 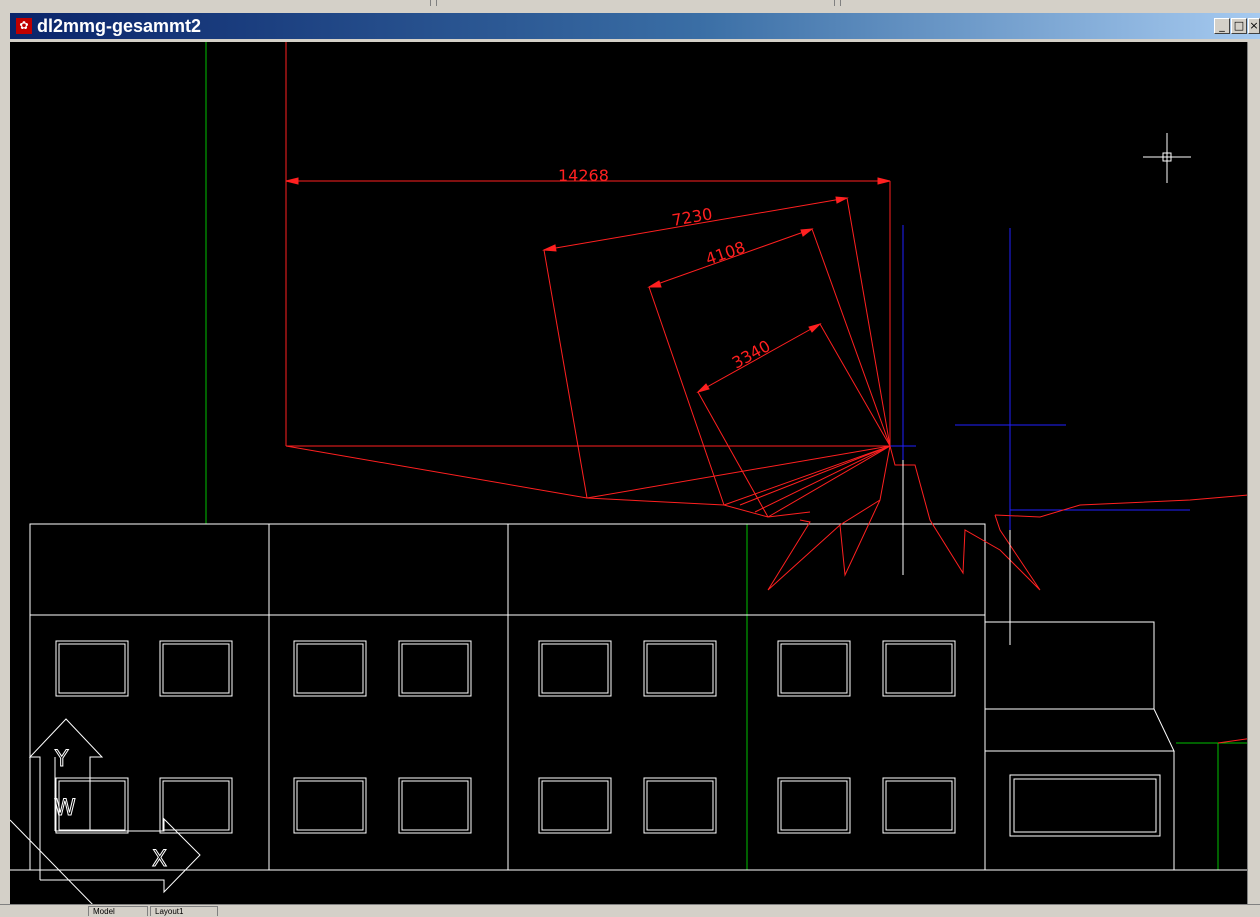 I want to click on tab-model: Model, so click(x=118, y=911).